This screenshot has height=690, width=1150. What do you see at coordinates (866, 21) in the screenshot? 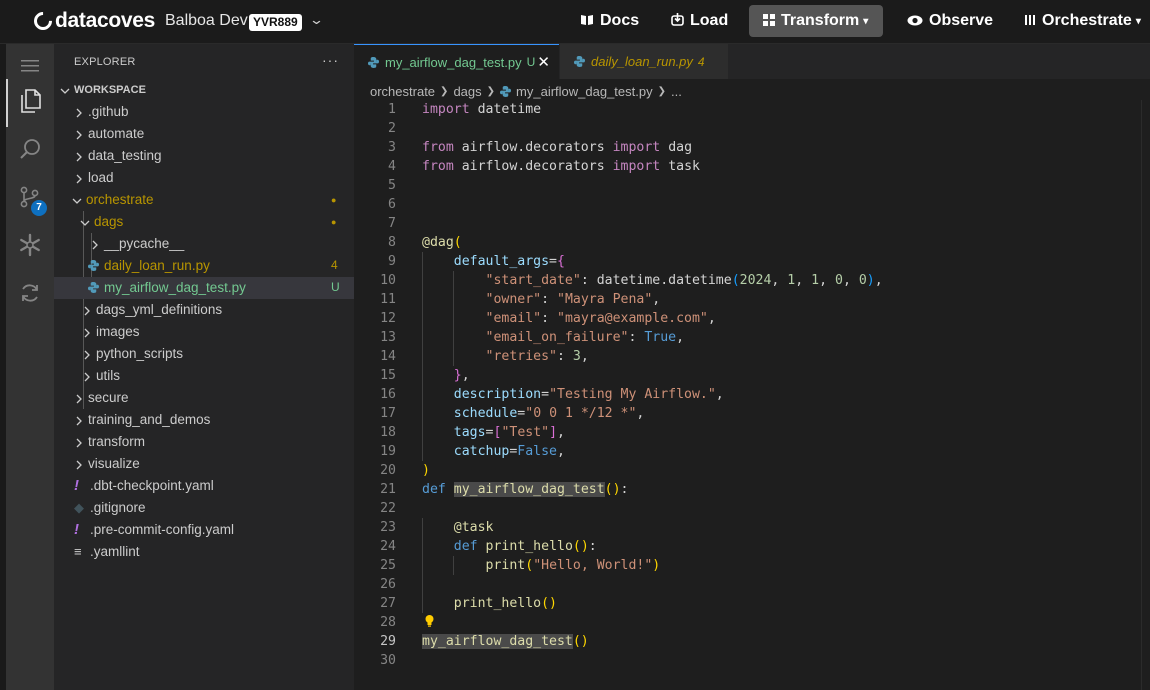
I see `chevron-down-icon: ▾` at bounding box center [866, 21].